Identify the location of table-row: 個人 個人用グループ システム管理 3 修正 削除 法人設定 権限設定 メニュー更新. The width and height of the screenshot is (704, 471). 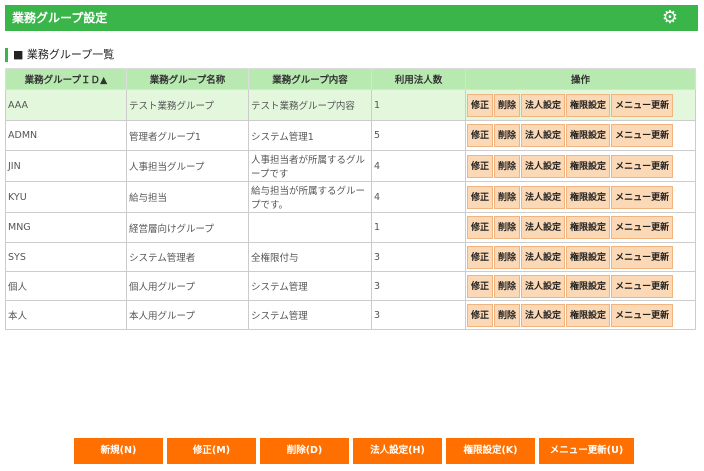
(350, 286).